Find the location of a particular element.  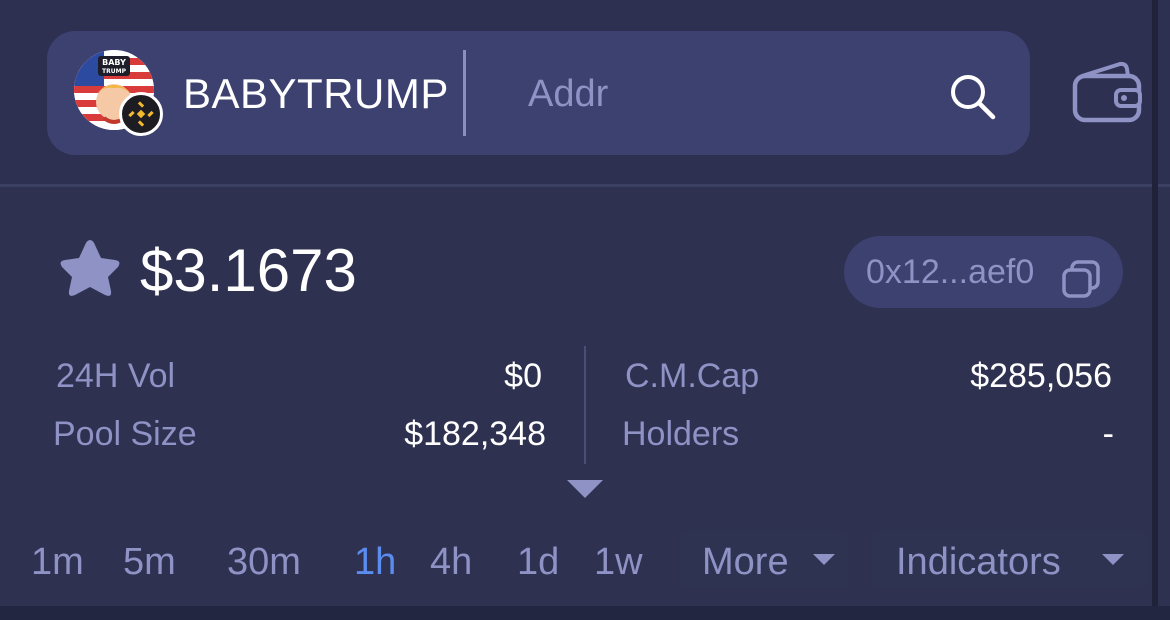

timeframe-5m: 5m is located at coordinates (149, 562).